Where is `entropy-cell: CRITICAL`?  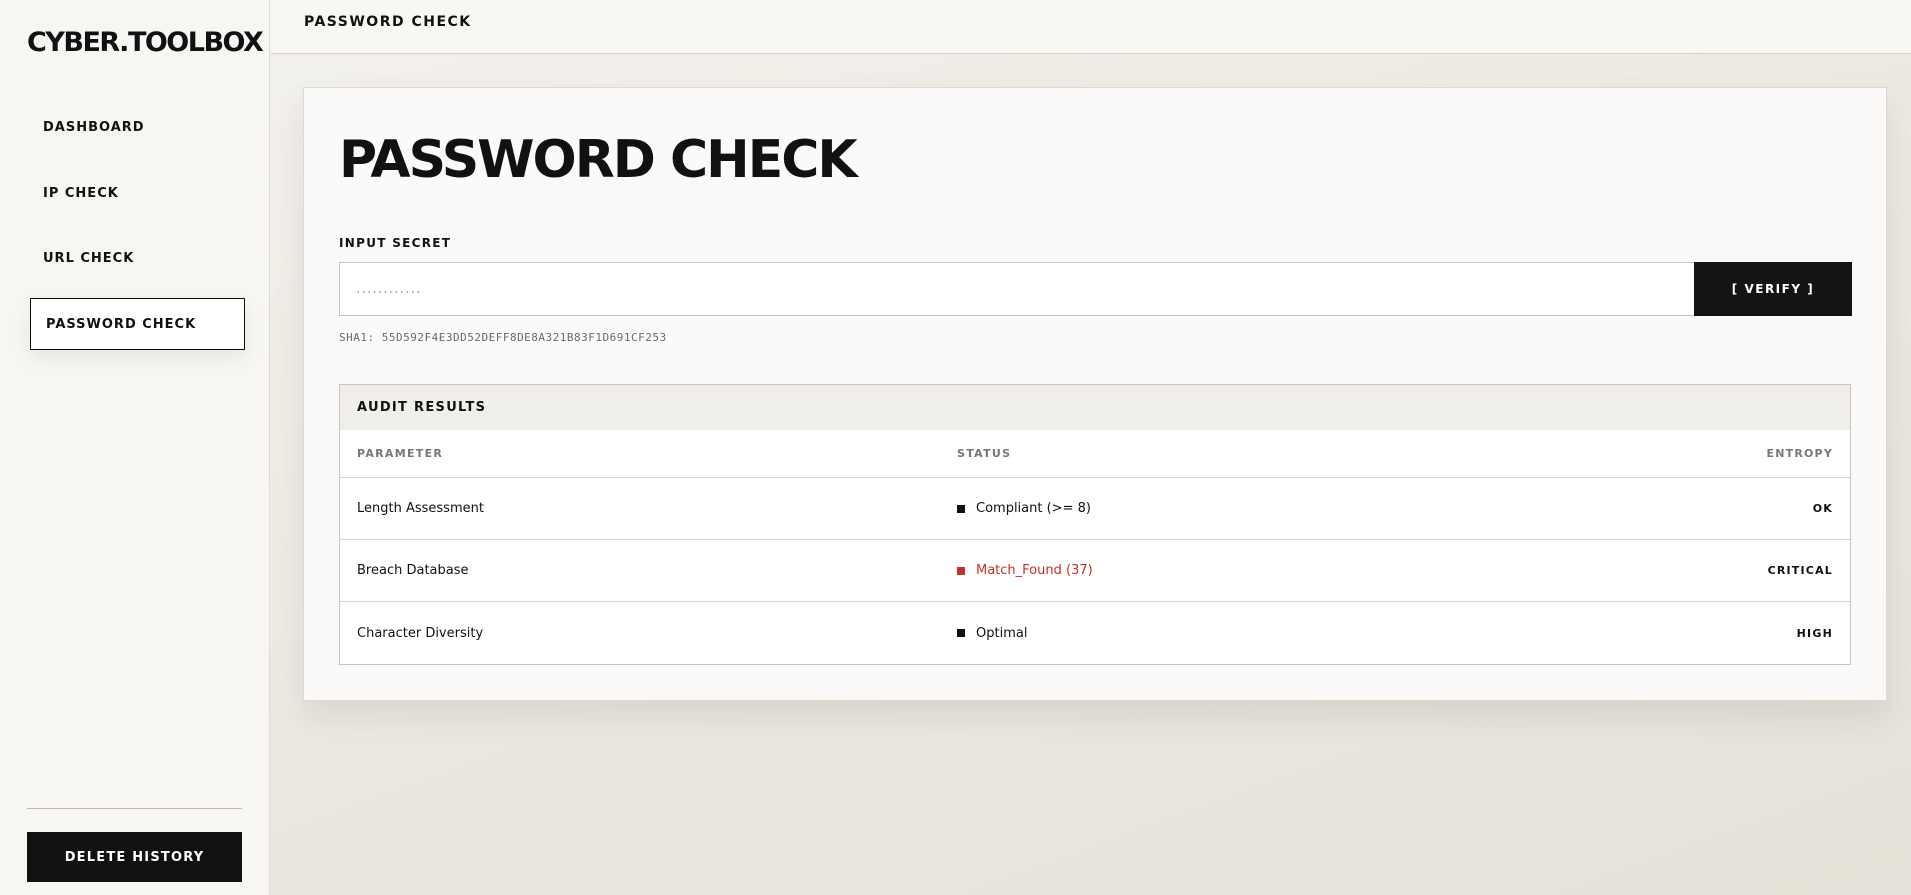 entropy-cell: CRITICAL is located at coordinates (1800, 570).